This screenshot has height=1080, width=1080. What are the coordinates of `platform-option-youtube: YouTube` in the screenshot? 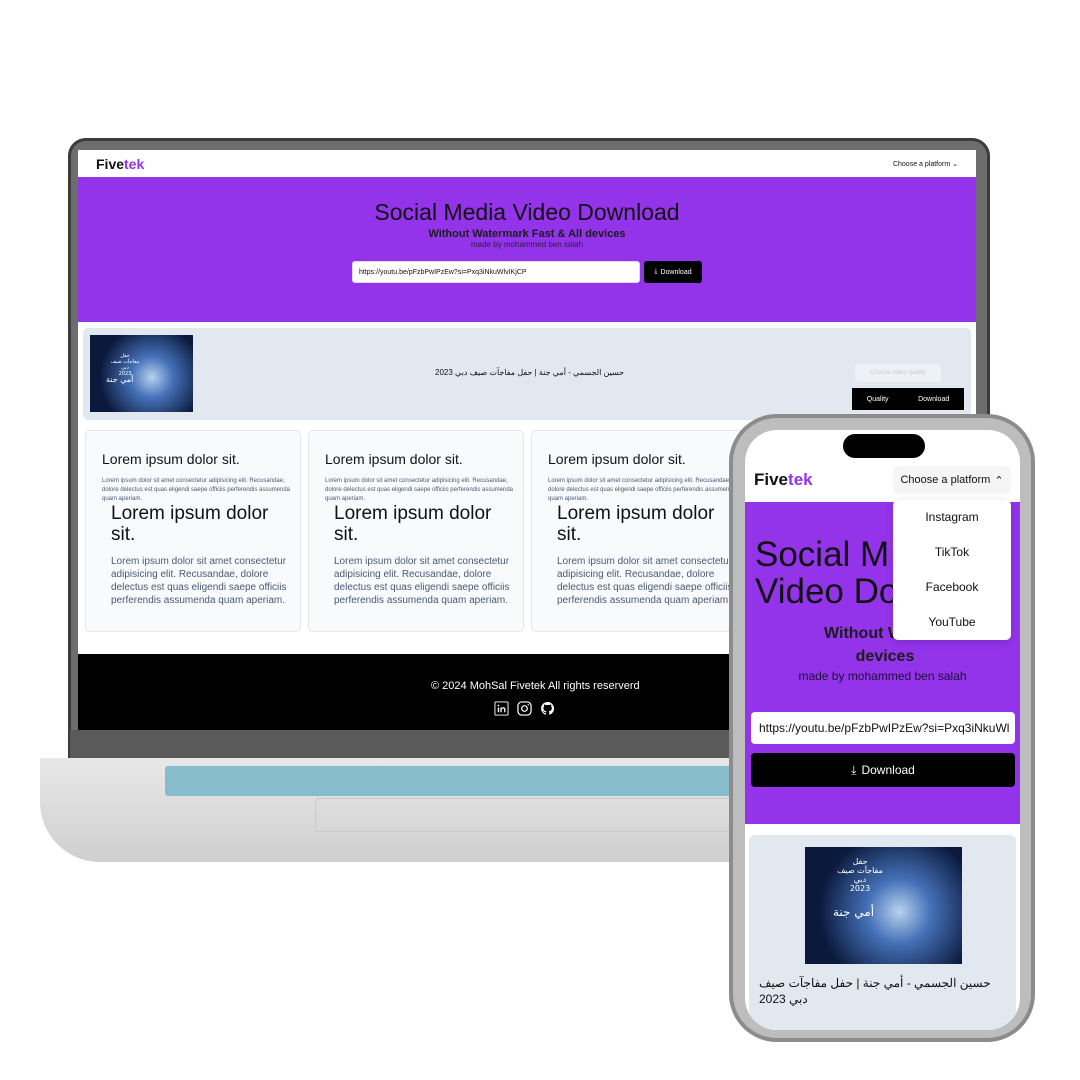 It's located at (952, 622).